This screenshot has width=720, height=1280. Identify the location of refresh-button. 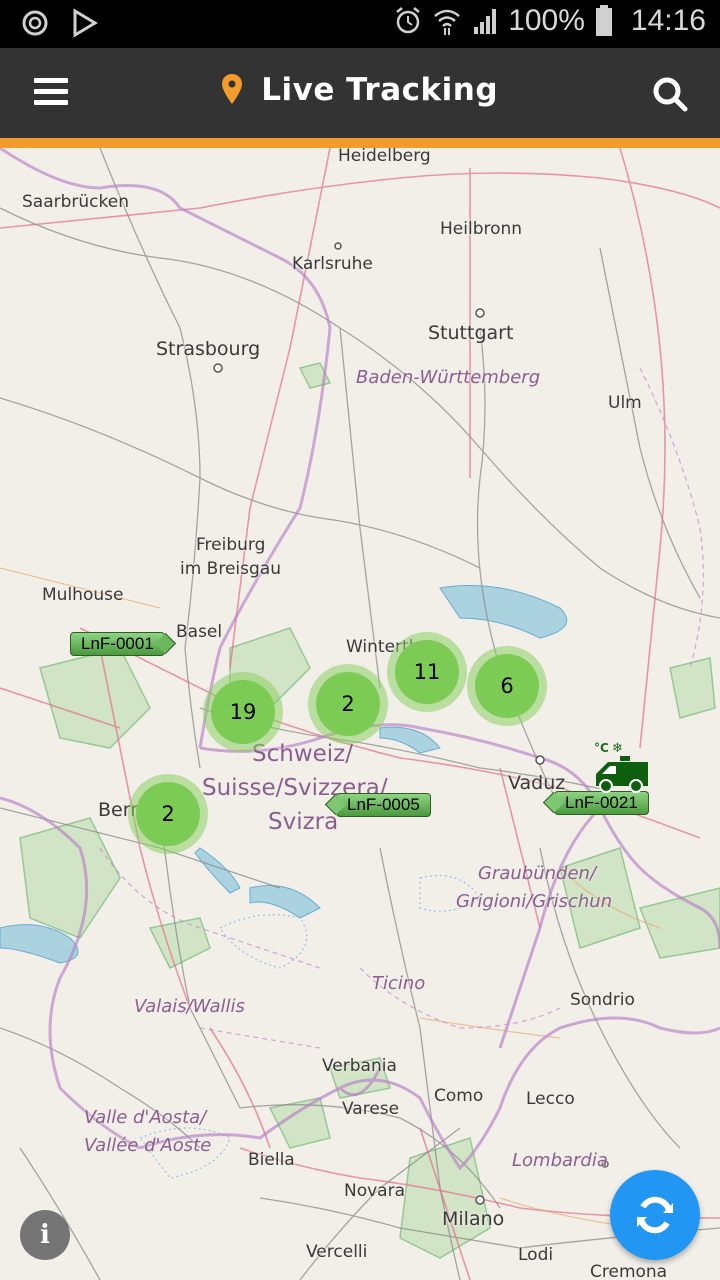
(655, 1215).